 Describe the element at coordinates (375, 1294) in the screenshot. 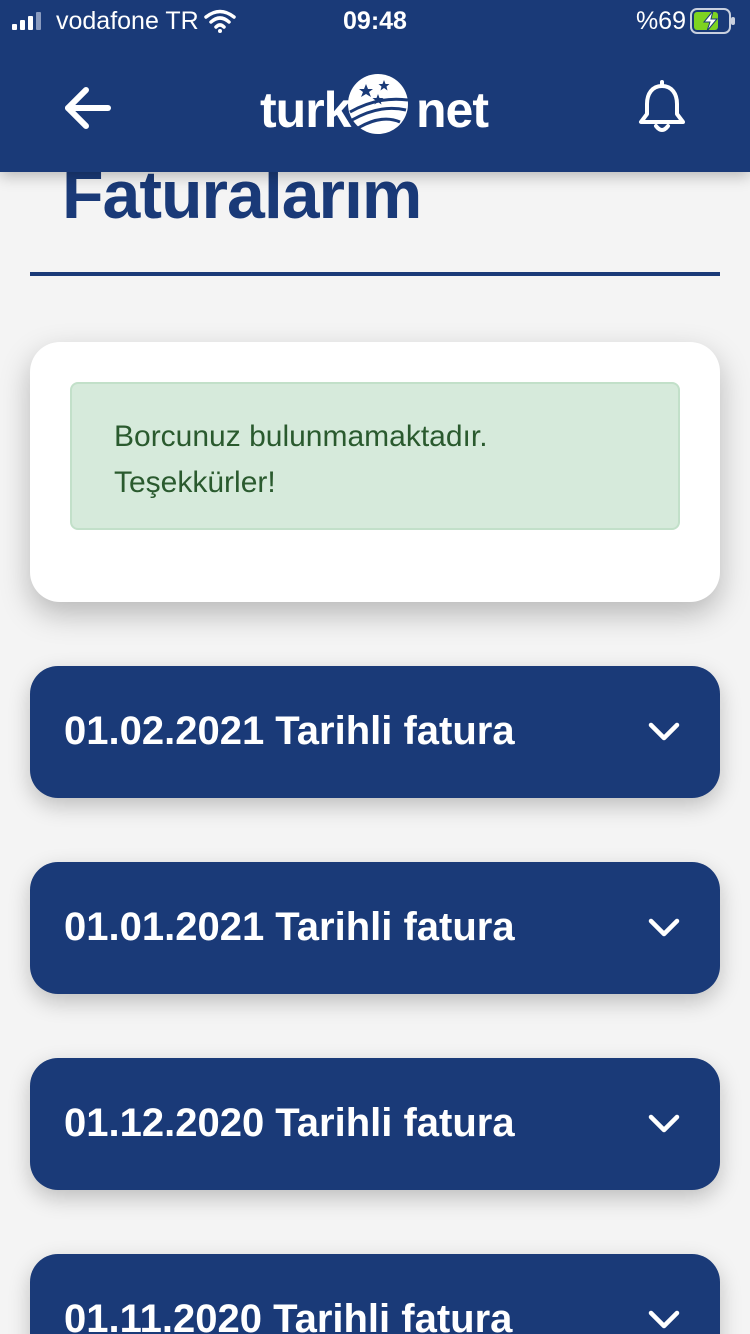

I see `invoice-item: 01.11.2020 Tarihli fatura` at that location.